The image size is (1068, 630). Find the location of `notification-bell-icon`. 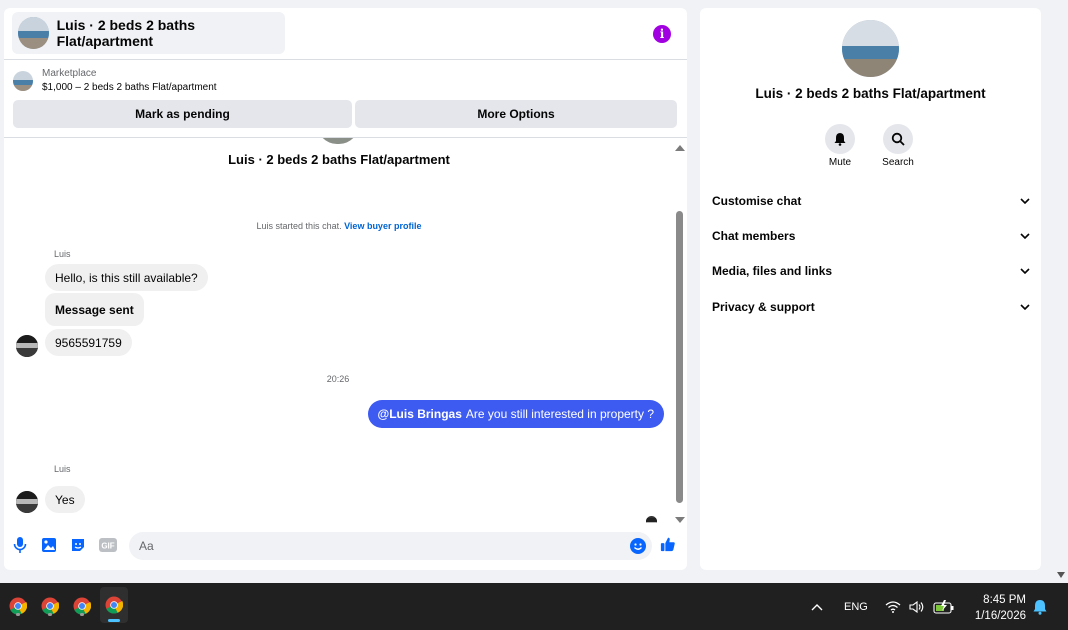

notification-bell-icon is located at coordinates (1040, 606).